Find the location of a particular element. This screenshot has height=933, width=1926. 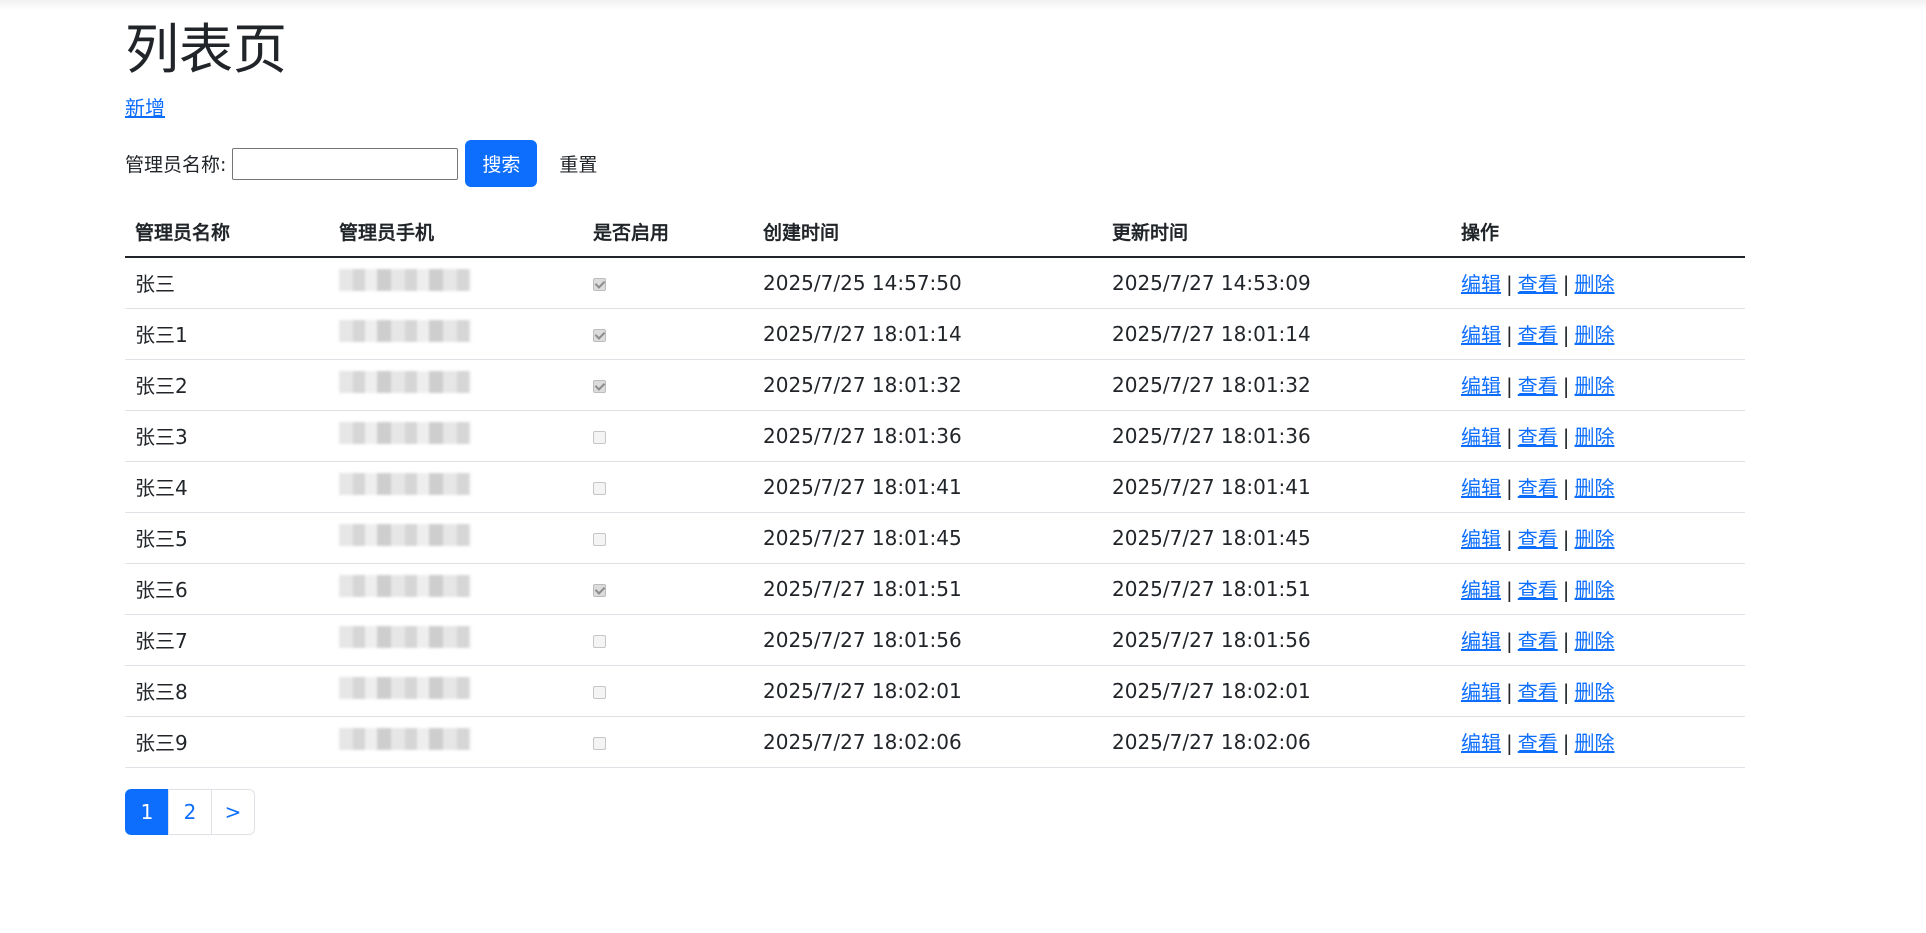

cell-created: 2025/7/27 18:02:01 is located at coordinates (927, 691).